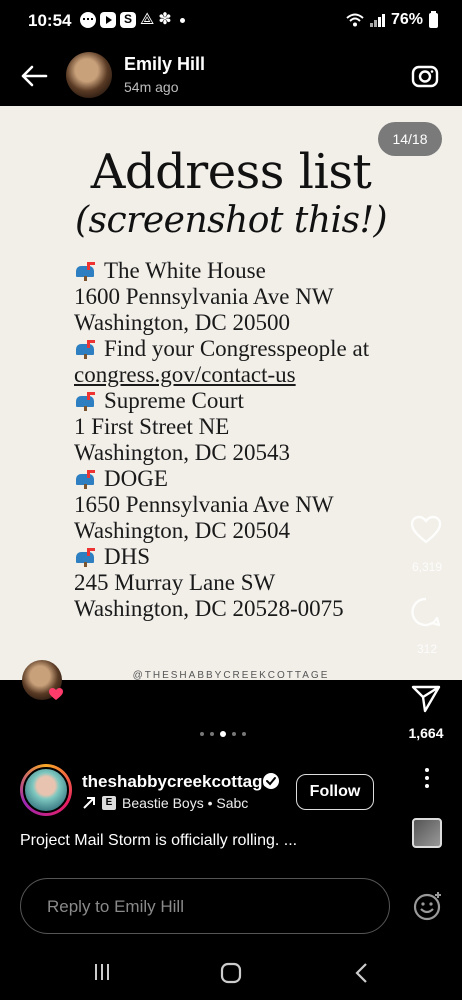 The image size is (462, 1000). I want to click on music-row: E Beastie Boys • Sabc, so click(165, 803).